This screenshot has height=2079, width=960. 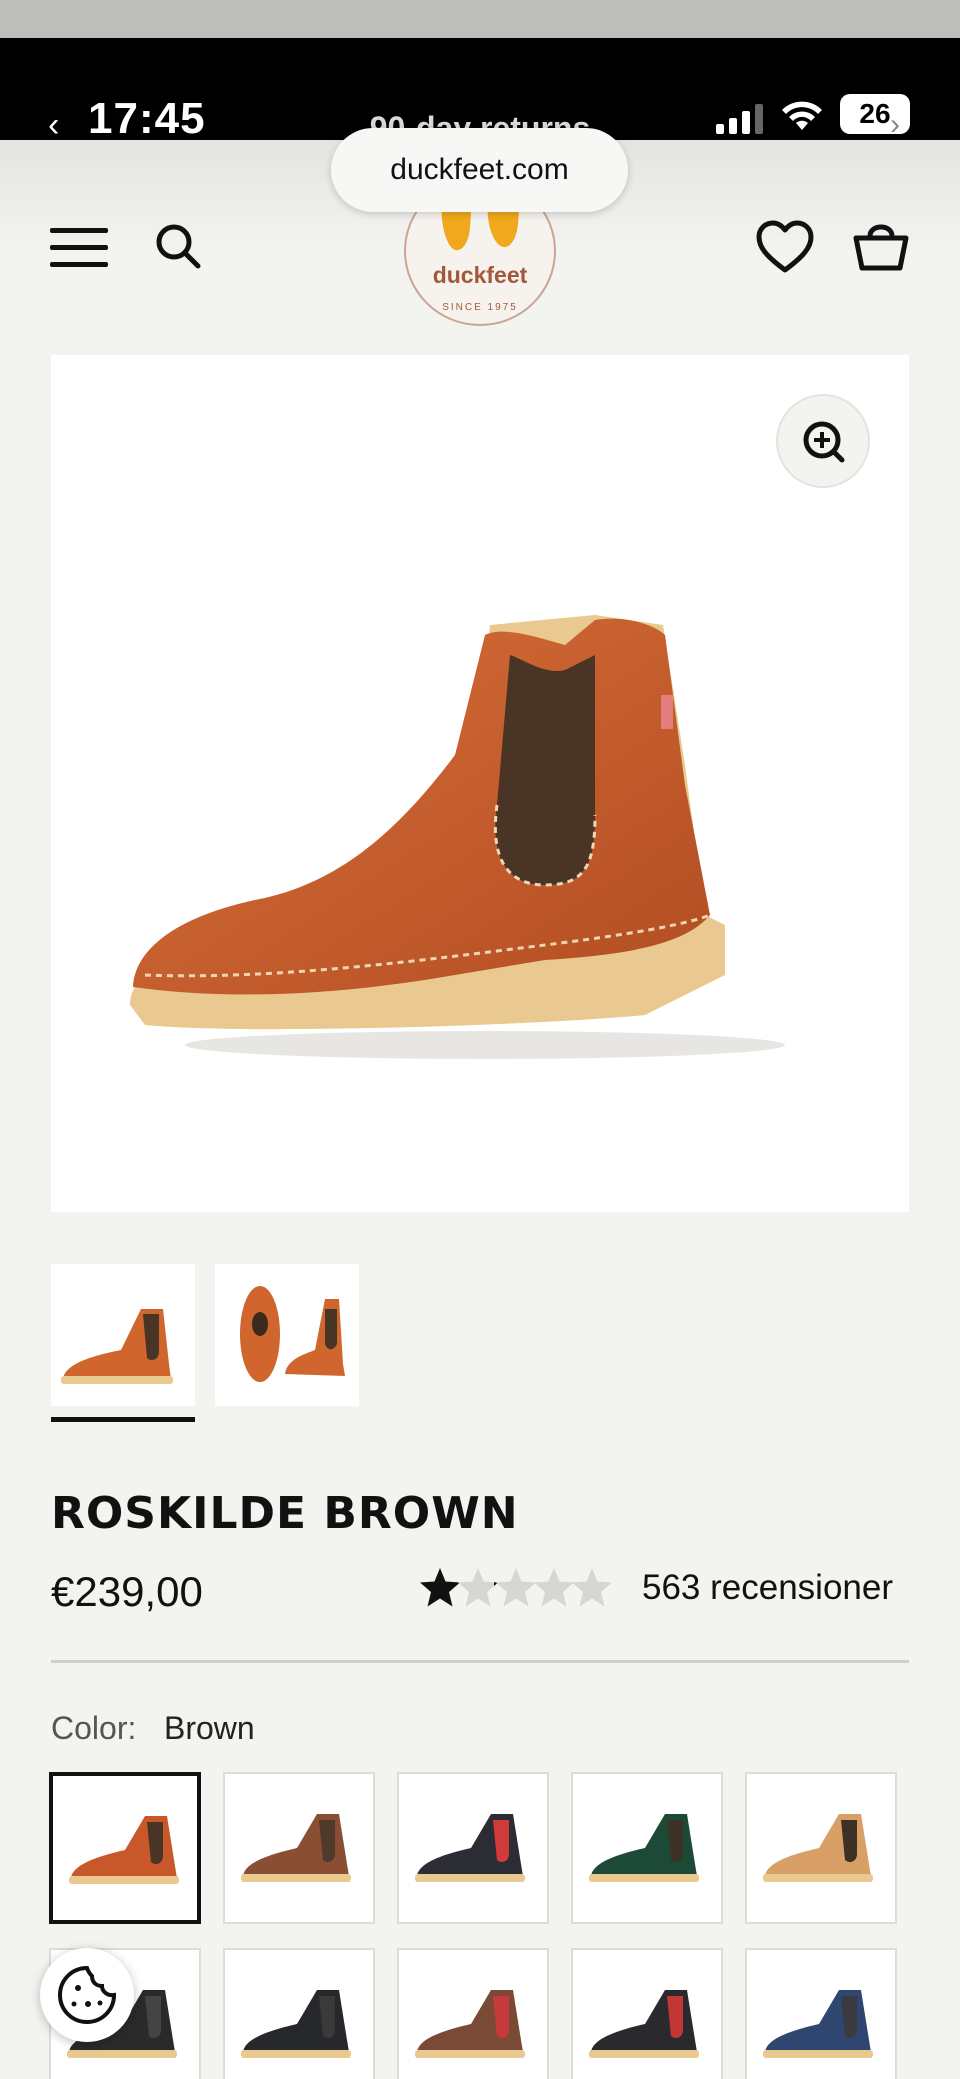 I want to click on cookie-icon, so click(x=87, y=1995).